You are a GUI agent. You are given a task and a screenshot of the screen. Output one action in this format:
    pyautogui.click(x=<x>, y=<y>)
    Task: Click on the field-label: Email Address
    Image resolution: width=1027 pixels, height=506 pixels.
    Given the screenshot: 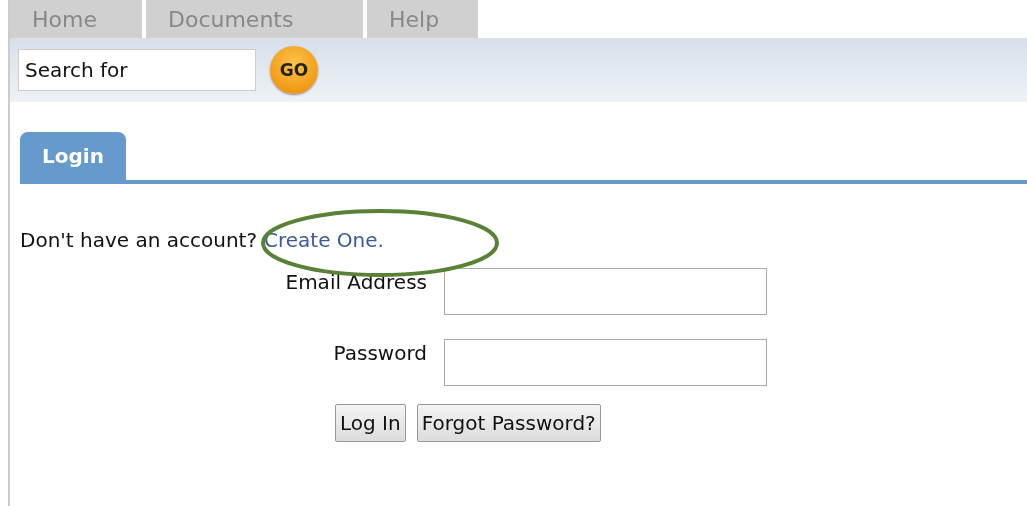 What is the action you would take?
    pyautogui.click(x=355, y=281)
    